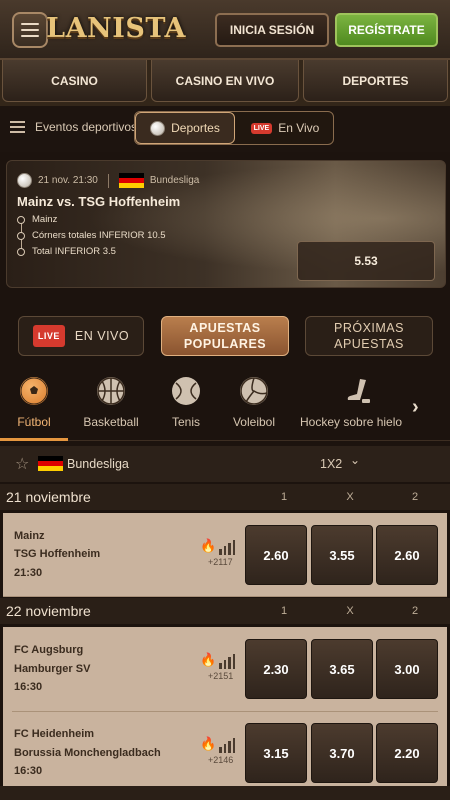 This screenshot has height=800, width=450. I want to click on nav-live-casino: CASINO EN VIVO, so click(225, 81).